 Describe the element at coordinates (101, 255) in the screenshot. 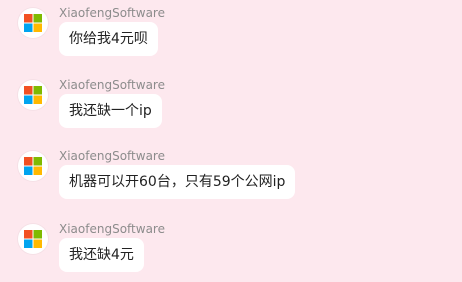

I see `message-bubble: 我还缺4元` at that location.